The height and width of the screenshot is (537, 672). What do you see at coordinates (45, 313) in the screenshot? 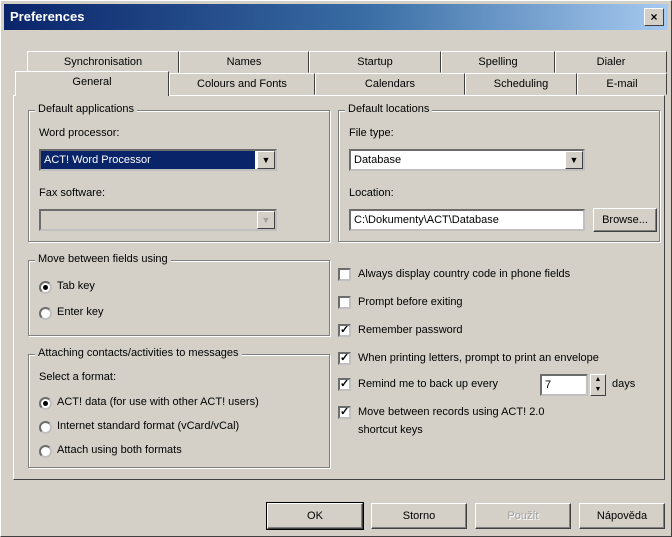
I see `enter-key-radio` at bounding box center [45, 313].